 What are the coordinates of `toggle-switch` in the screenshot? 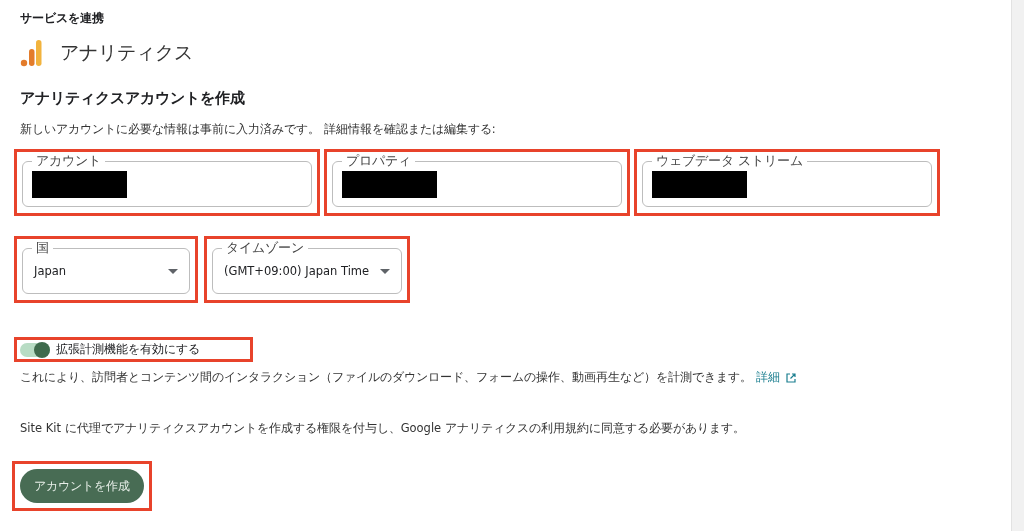 It's located at (35, 349).